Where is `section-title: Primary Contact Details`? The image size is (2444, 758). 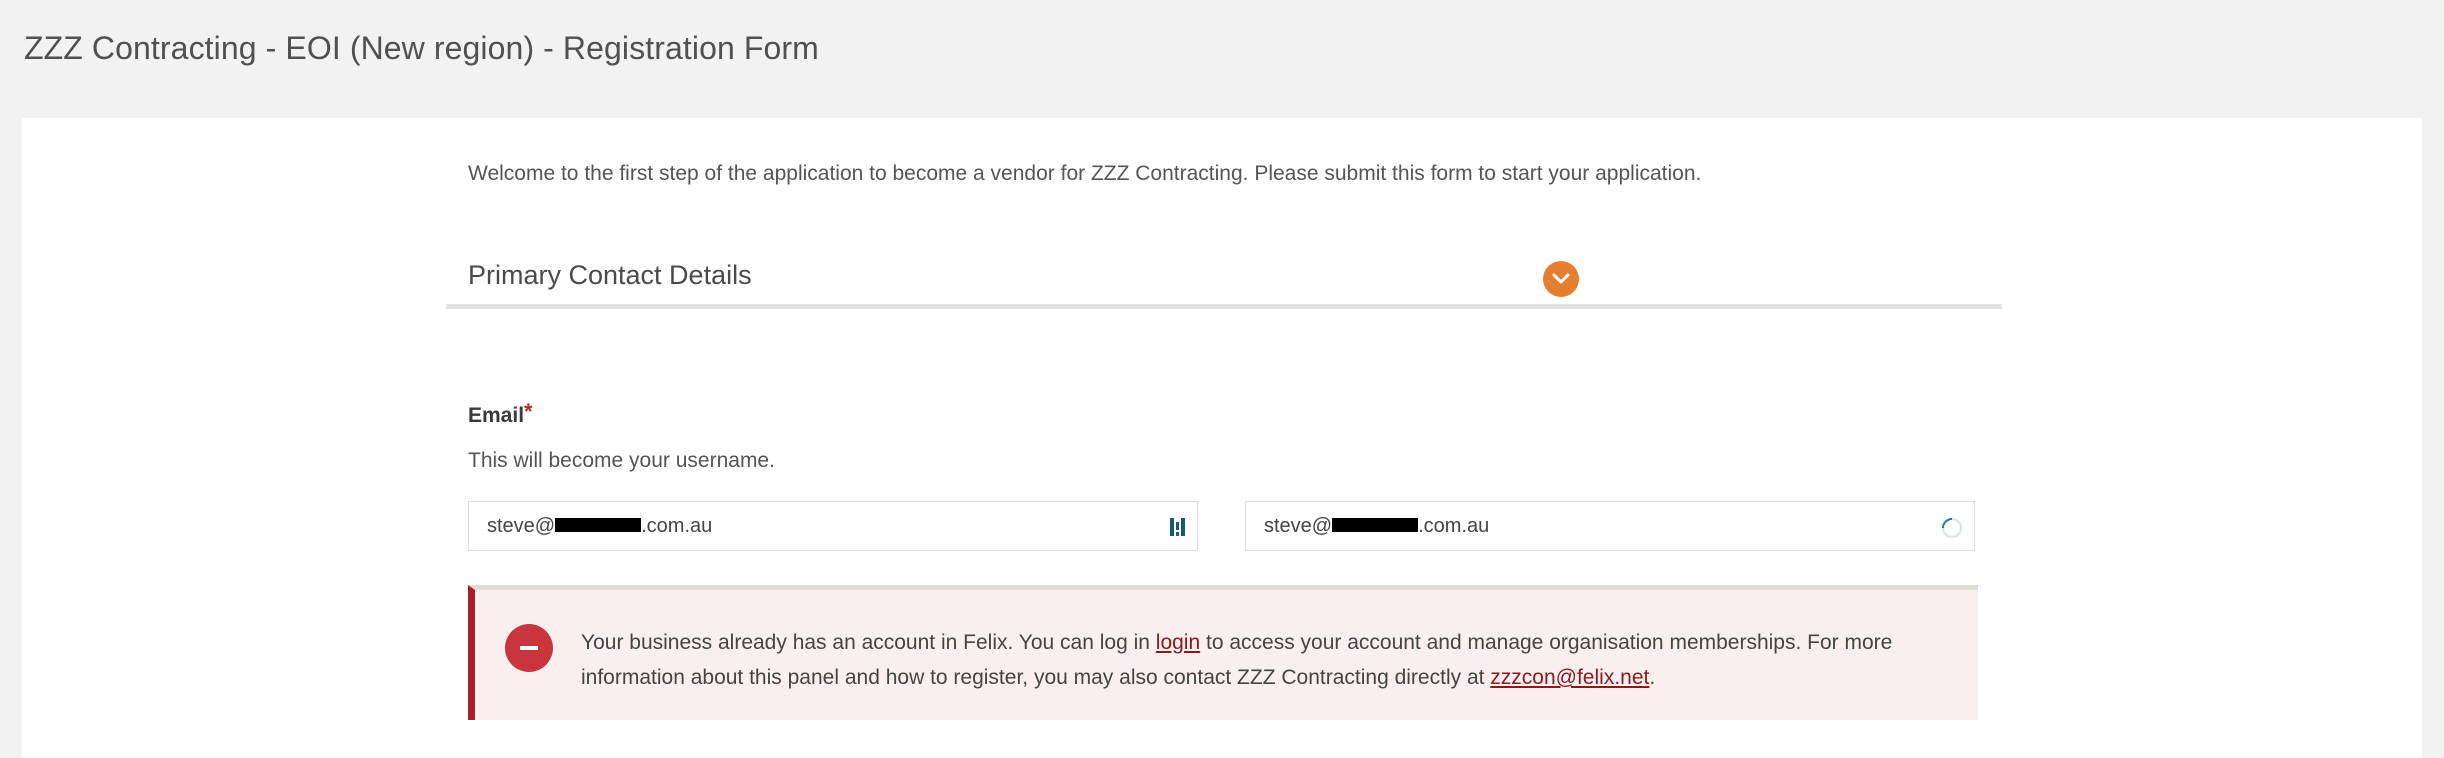
section-title: Primary Contact Details is located at coordinates (610, 275).